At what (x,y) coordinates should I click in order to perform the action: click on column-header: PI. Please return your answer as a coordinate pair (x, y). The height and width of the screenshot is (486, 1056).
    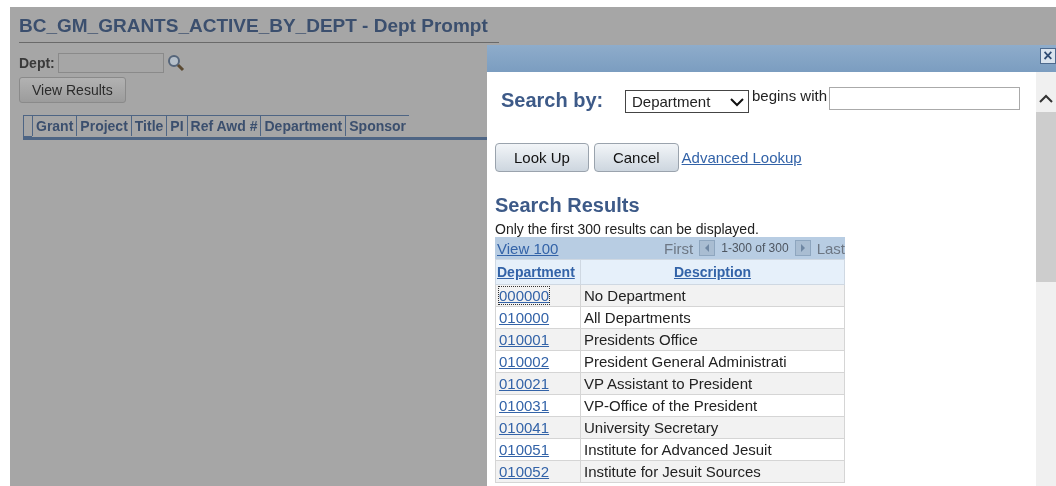
    Looking at the image, I should click on (176, 125).